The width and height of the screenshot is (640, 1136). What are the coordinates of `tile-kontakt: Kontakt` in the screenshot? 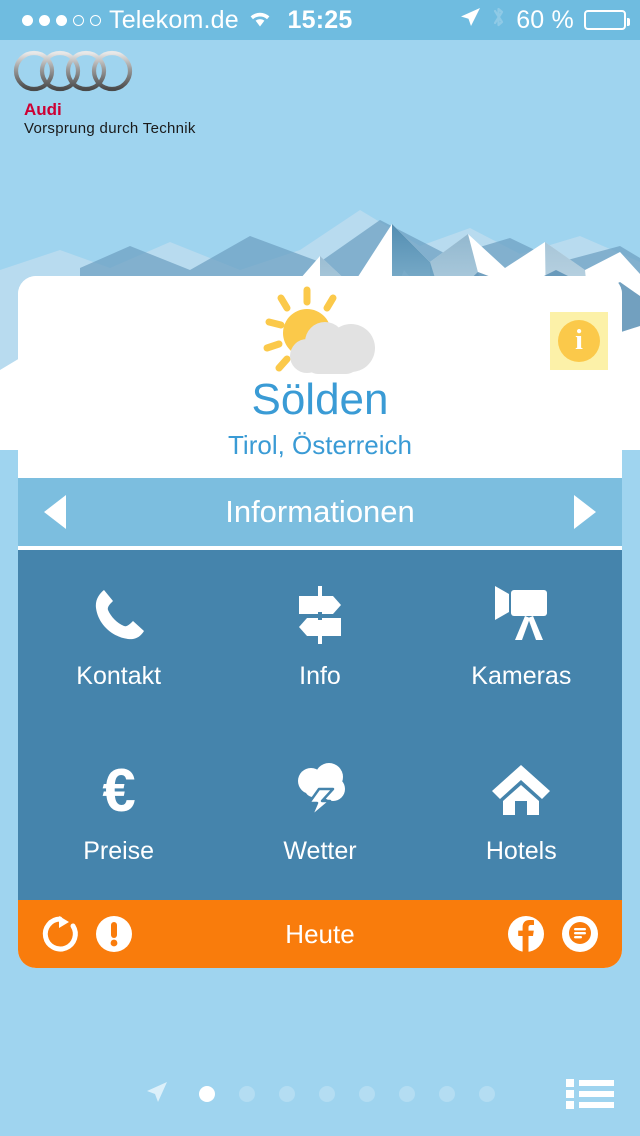 It's located at (118, 637).